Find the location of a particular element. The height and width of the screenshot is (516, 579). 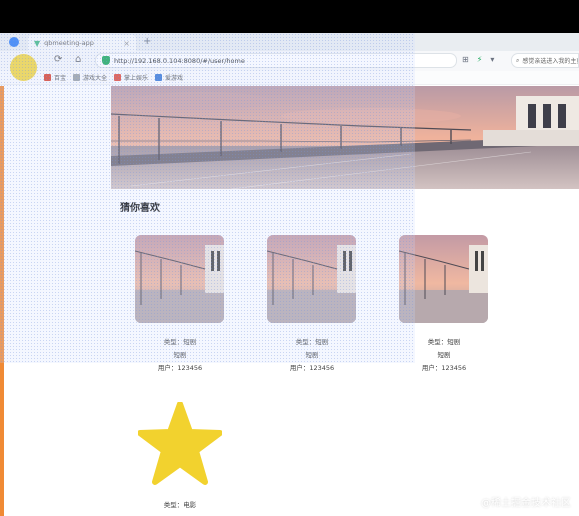

bookmarks-bar: 百宝 游戏大全 掌上娱乐 爱游戏 is located at coordinates (289, 78).